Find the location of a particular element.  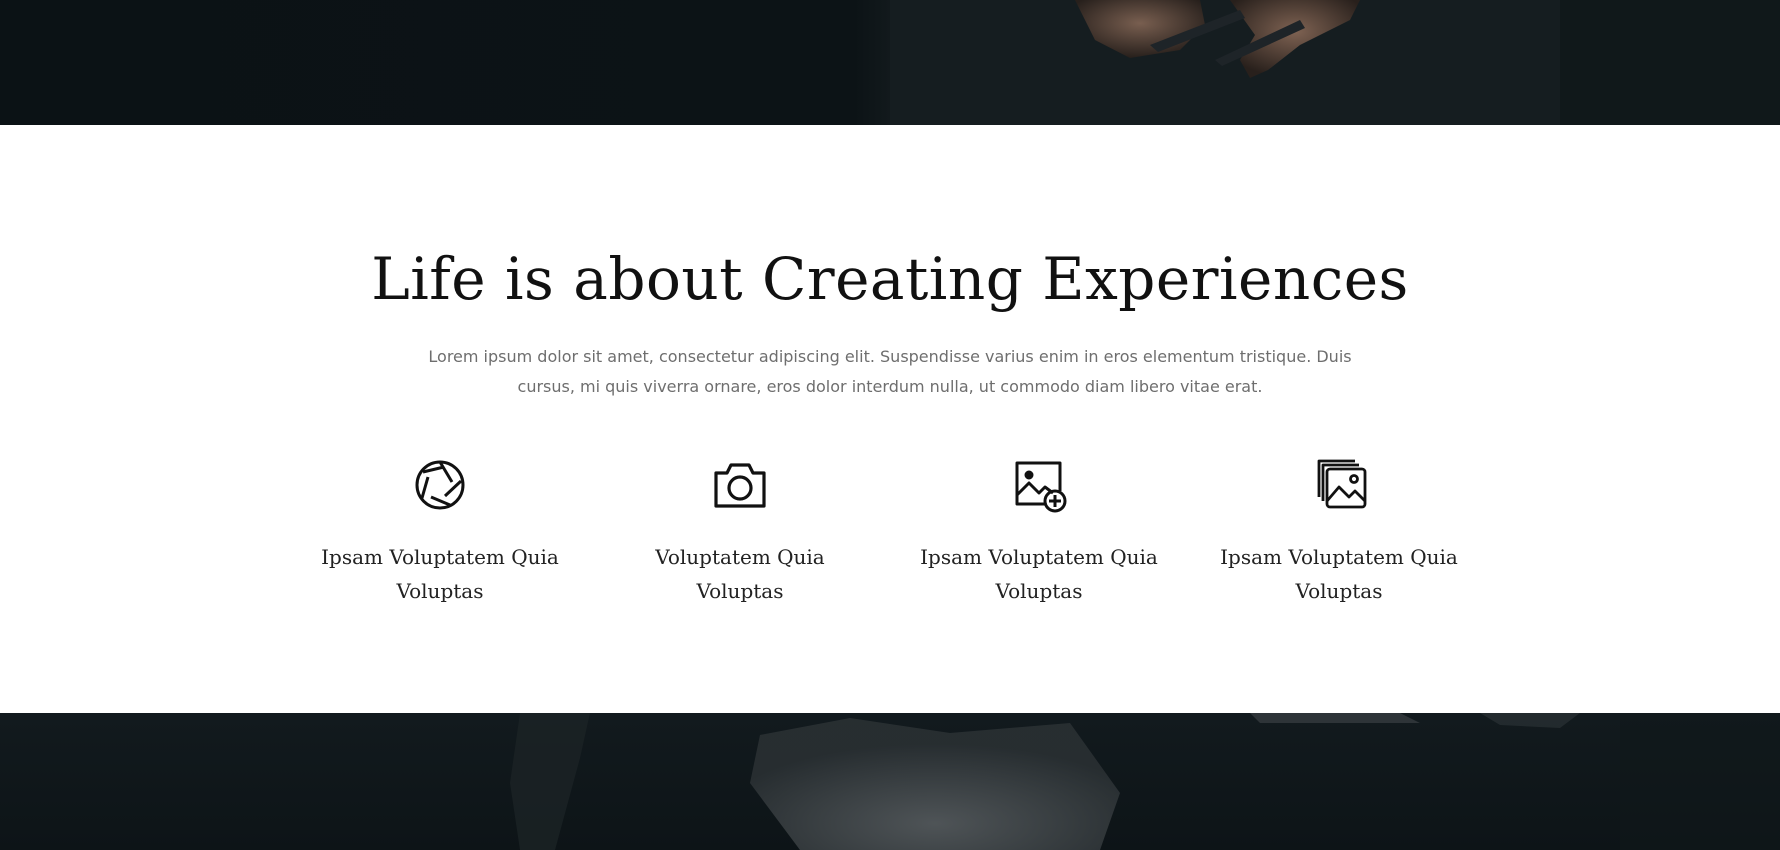

image-add-icon is located at coordinates (1041, 487).